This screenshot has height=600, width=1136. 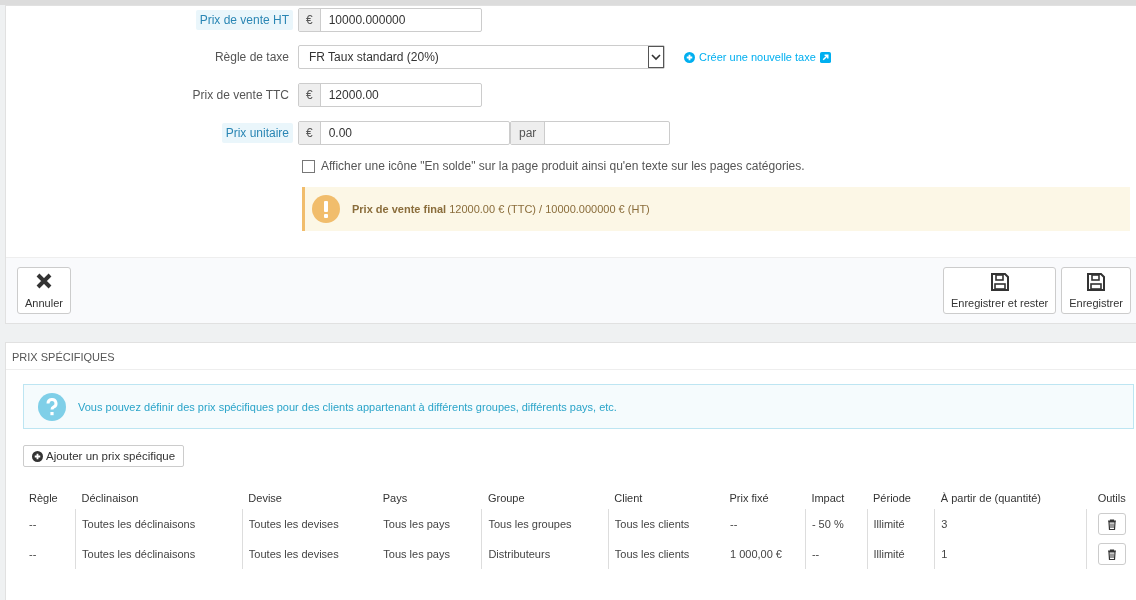 What do you see at coordinates (666, 498) in the screenshot?
I see `column-header: Client` at bounding box center [666, 498].